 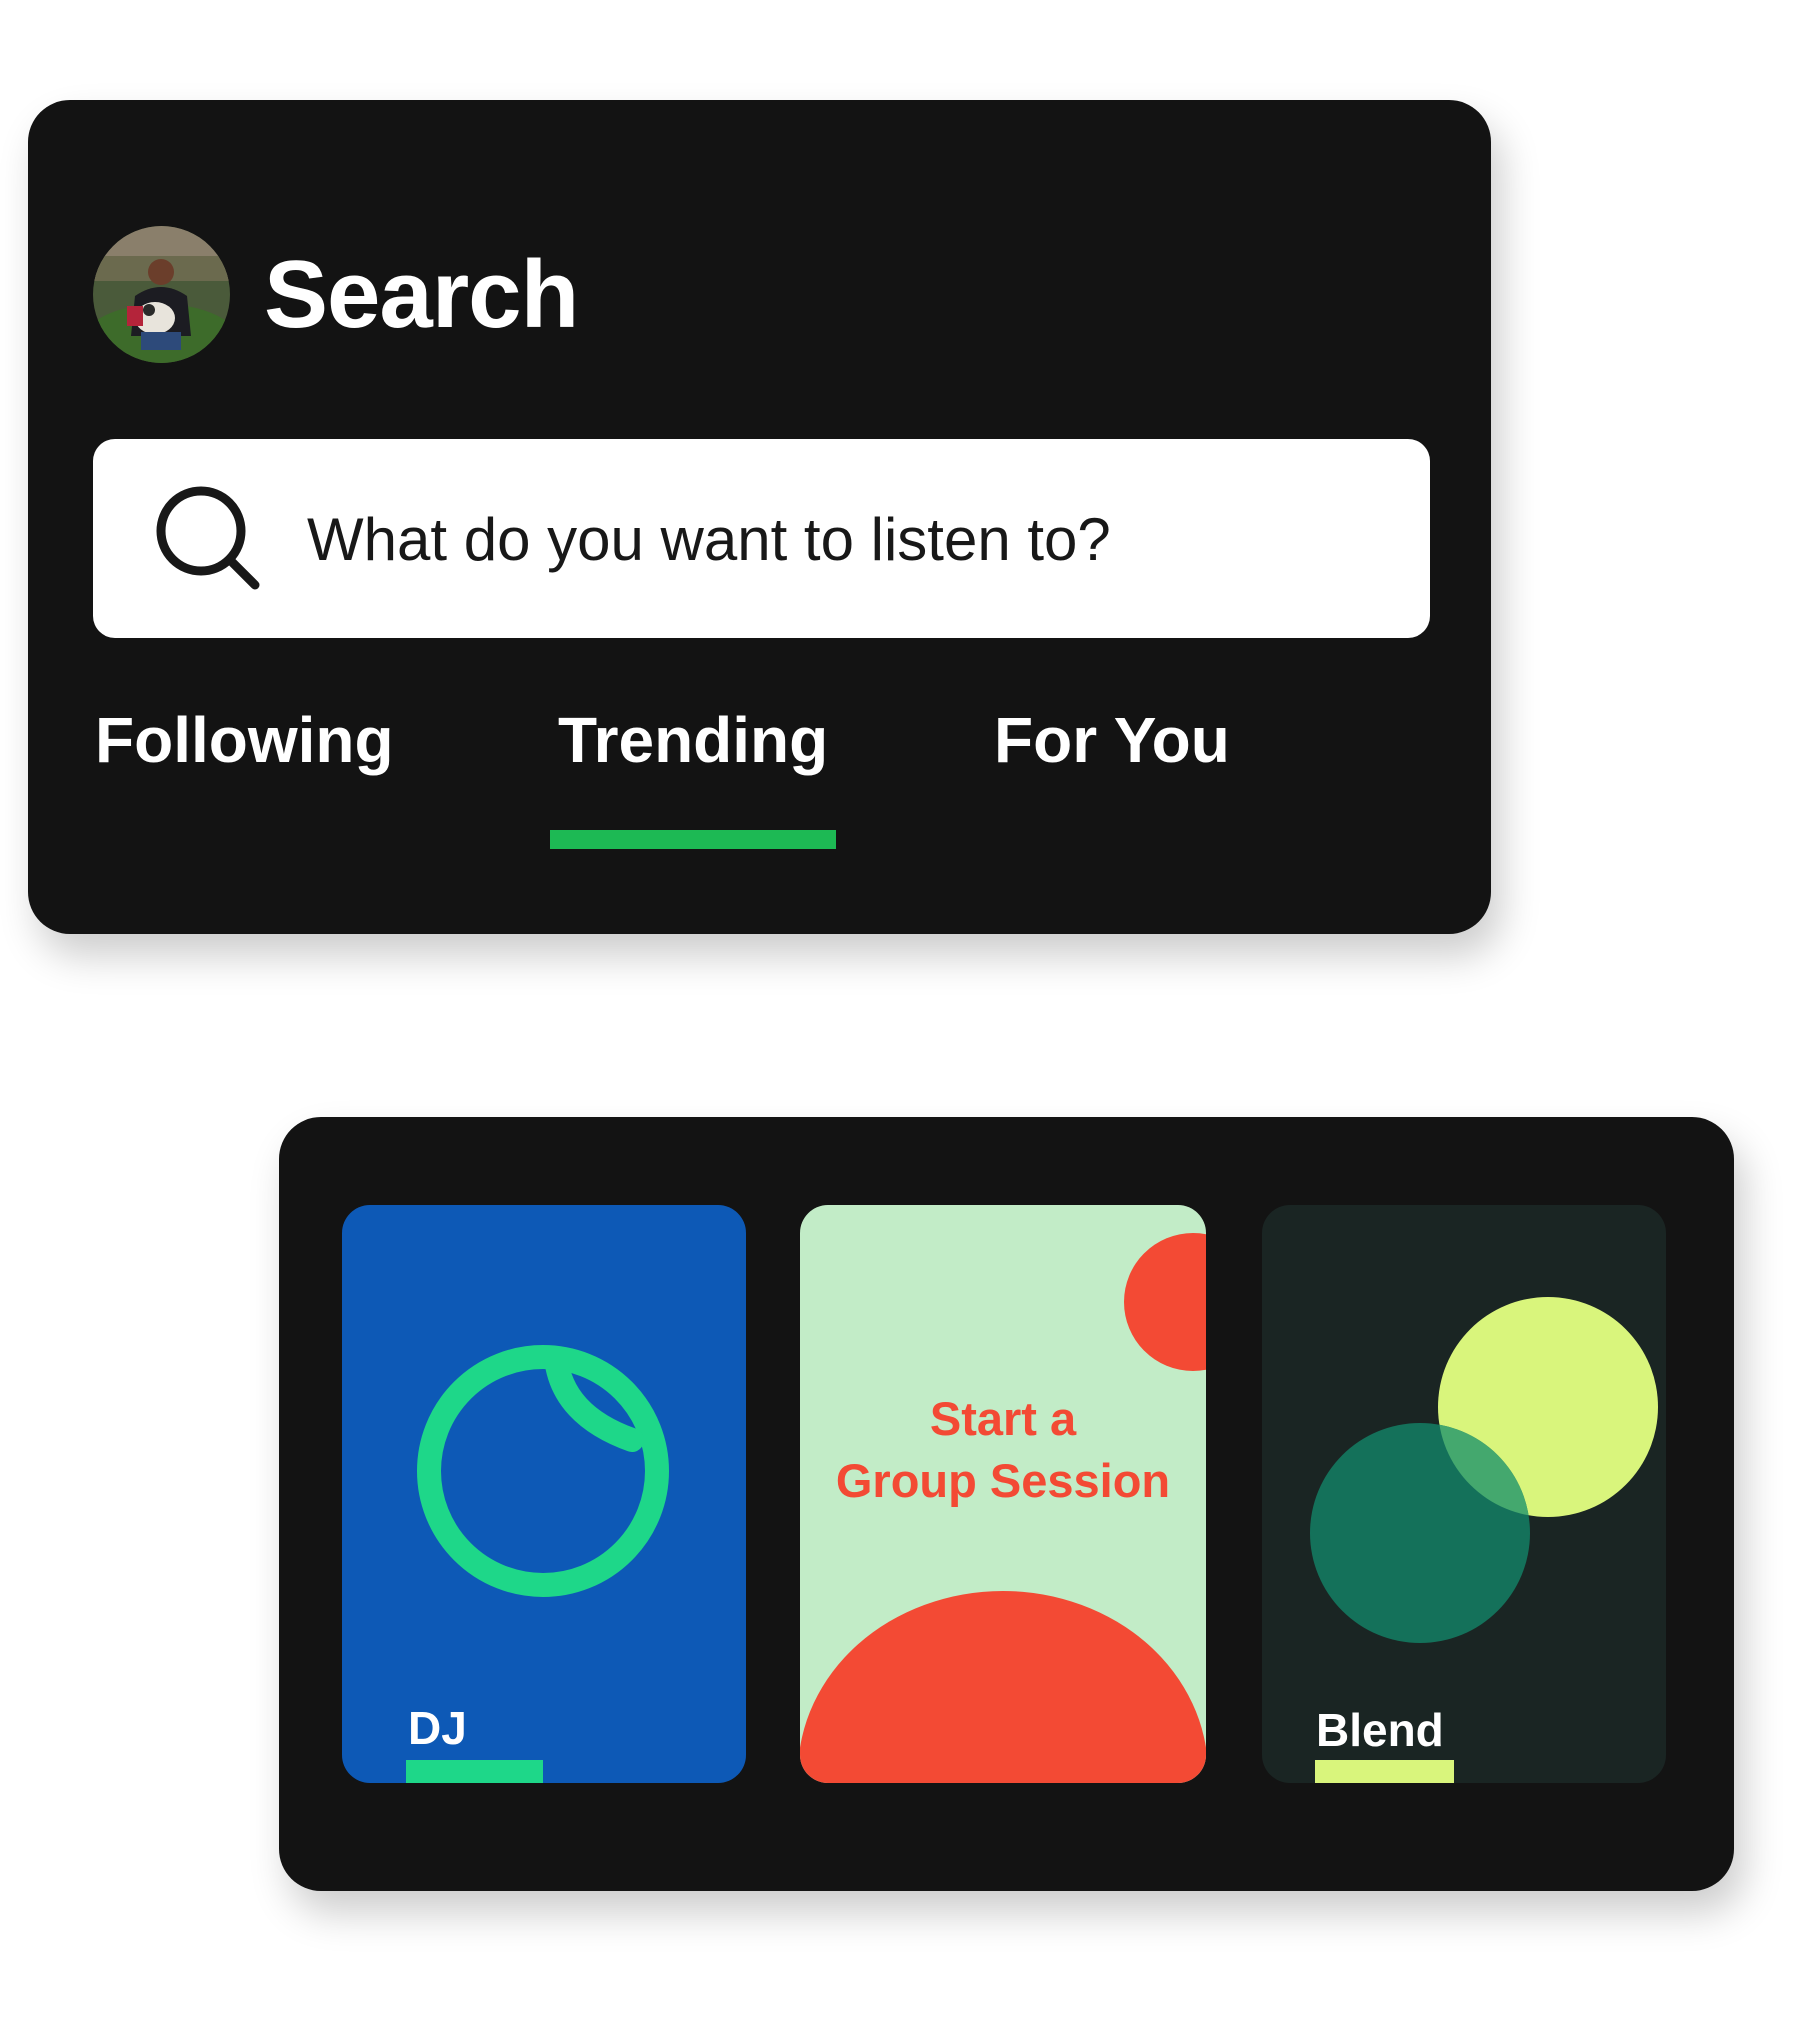 What do you see at coordinates (1380, 1730) in the screenshot?
I see `blend-card-label: Blend` at bounding box center [1380, 1730].